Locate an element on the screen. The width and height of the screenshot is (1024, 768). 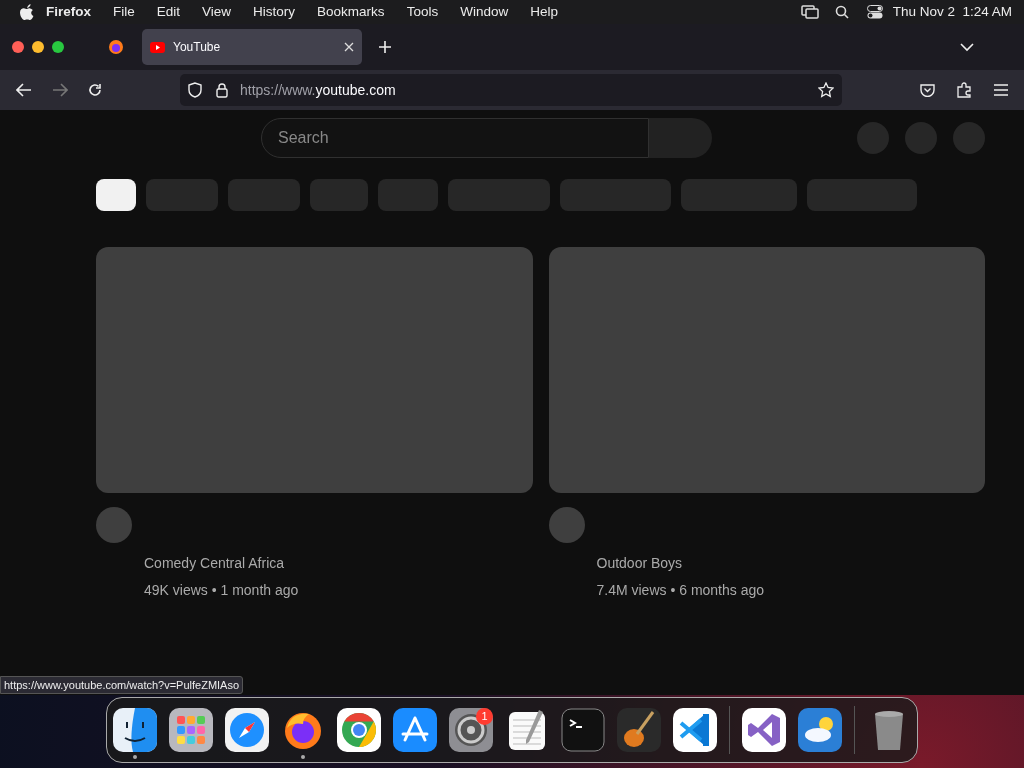
apple-icon is located at coordinates (27, 12).